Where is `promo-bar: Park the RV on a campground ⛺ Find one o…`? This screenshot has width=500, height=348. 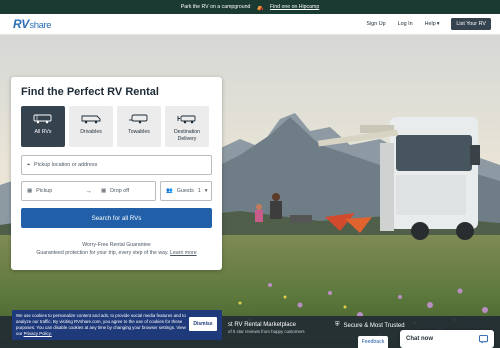
promo-bar: Park the RV on a campground ⛺ Find one o… is located at coordinates (250, 7).